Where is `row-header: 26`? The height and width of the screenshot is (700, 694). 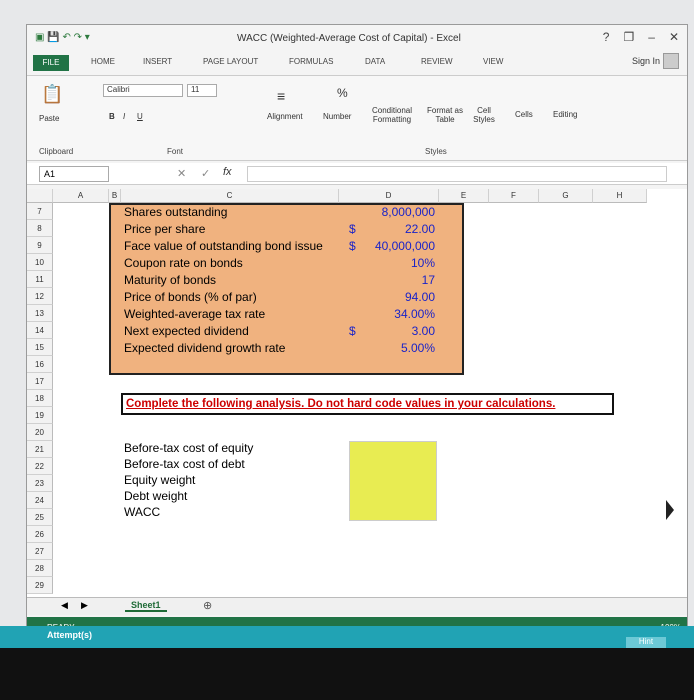
row-header: 26 is located at coordinates (40, 534).